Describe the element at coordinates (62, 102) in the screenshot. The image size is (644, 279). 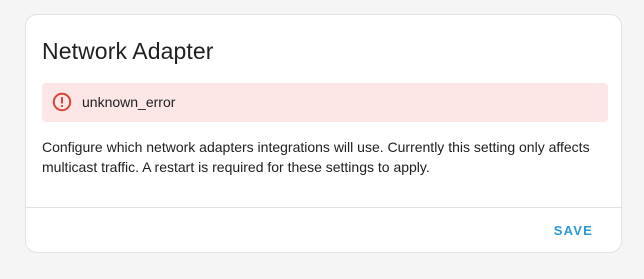
I see `alert-circle-icon` at that location.